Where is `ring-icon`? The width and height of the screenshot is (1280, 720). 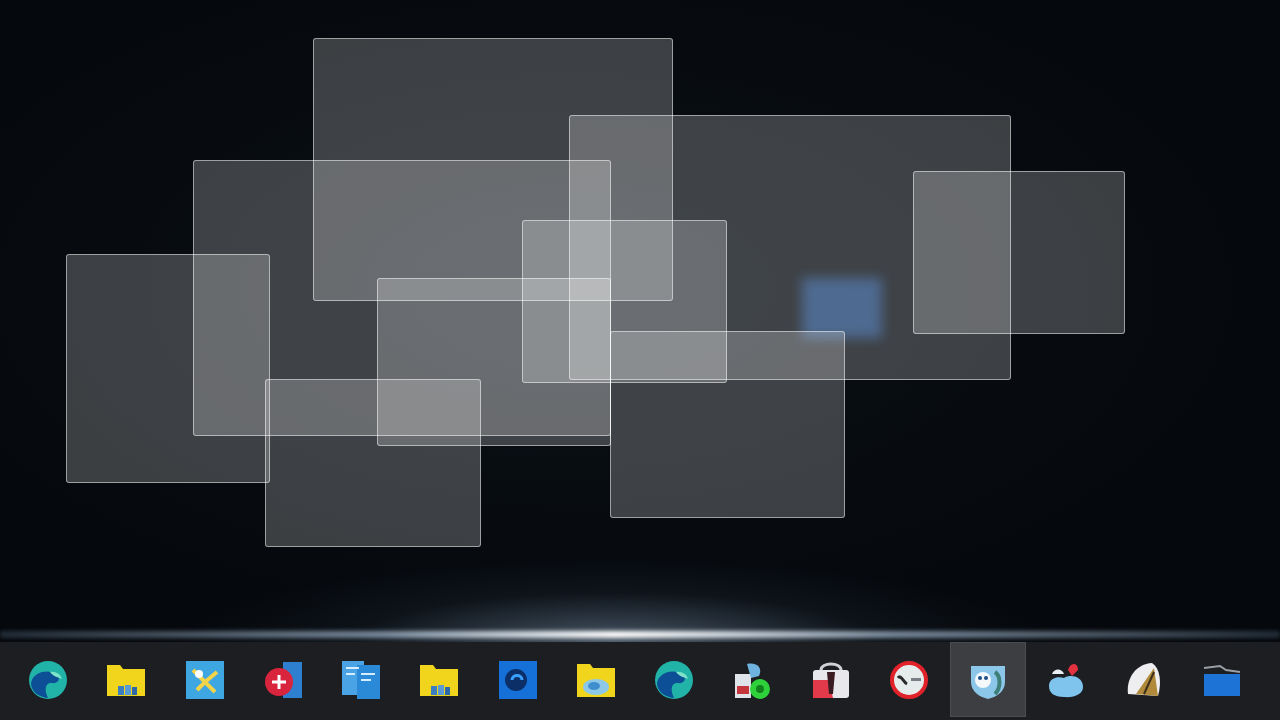 ring-icon is located at coordinates (909, 679).